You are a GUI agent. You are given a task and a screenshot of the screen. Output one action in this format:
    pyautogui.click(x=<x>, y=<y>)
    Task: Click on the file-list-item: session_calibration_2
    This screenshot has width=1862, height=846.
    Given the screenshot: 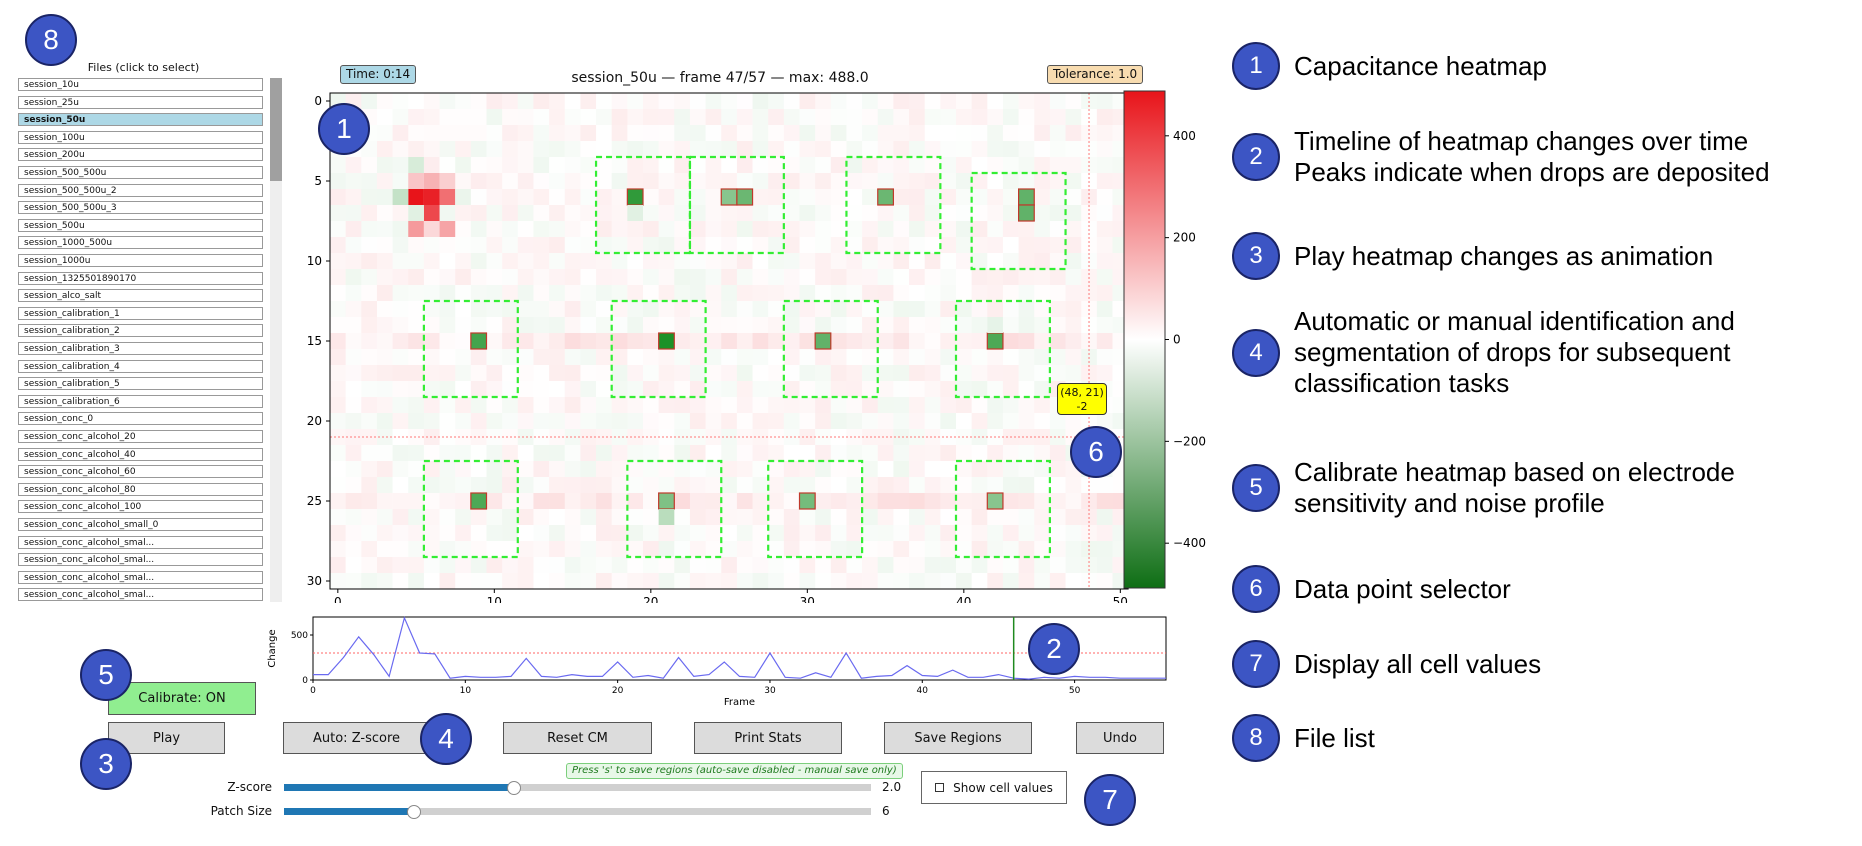 What is the action you would take?
    pyautogui.click(x=140, y=331)
    